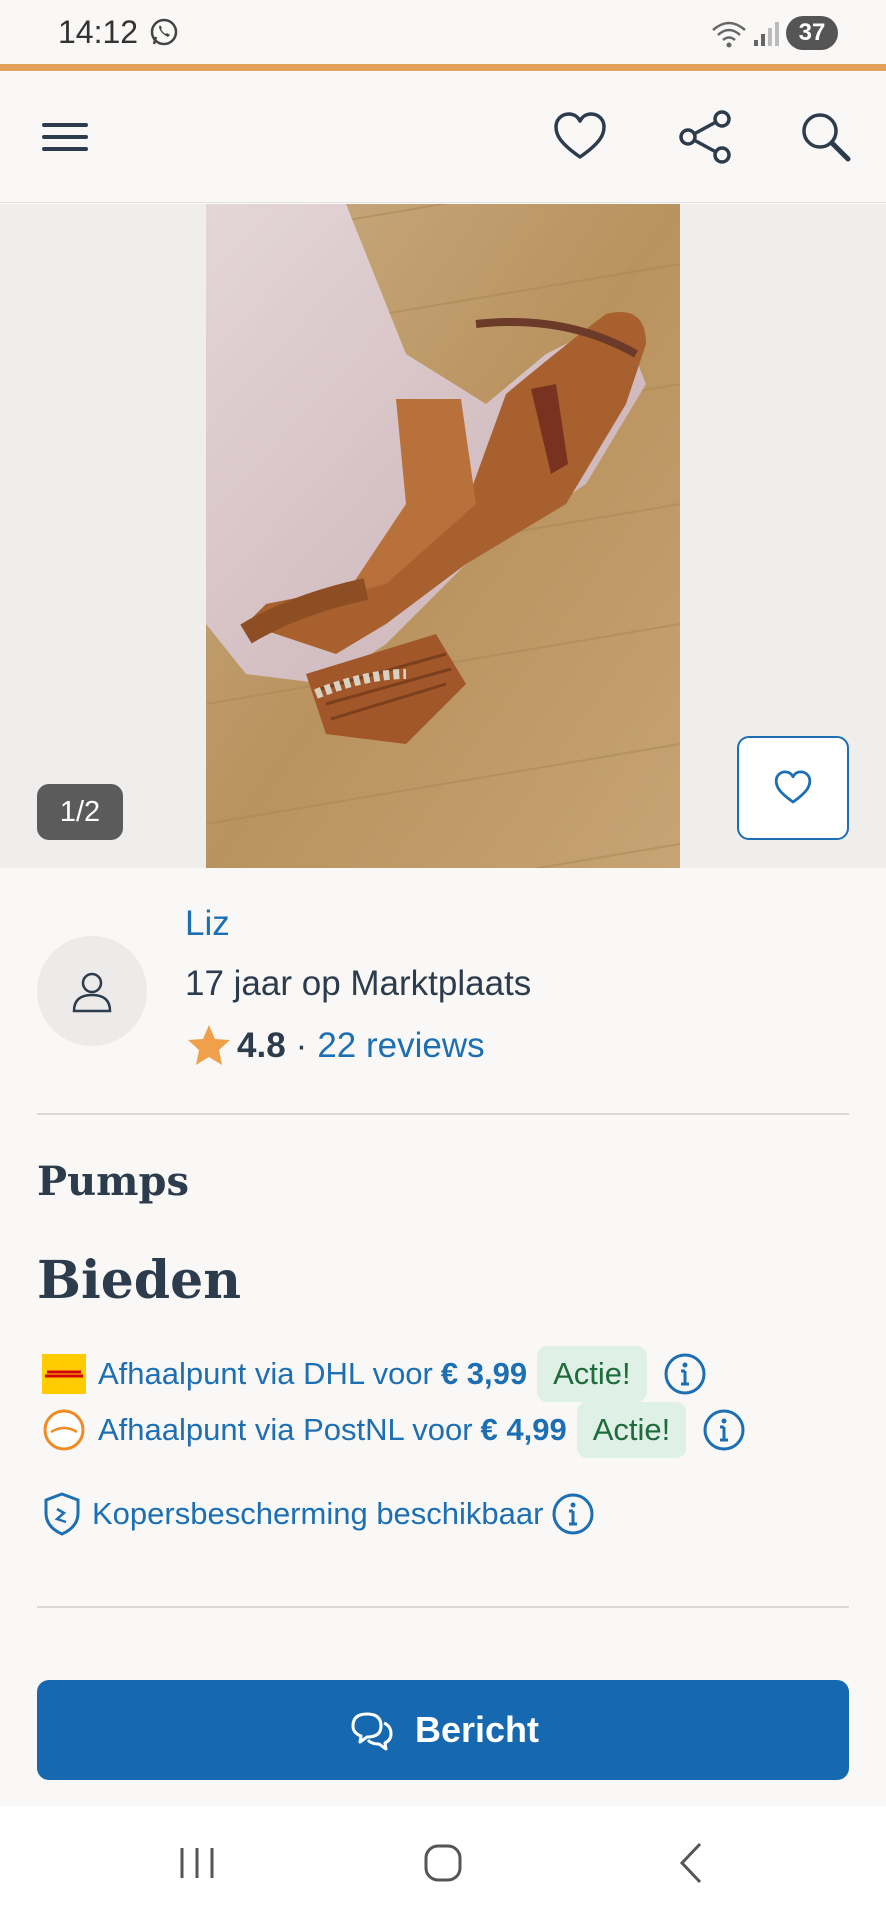 This screenshot has height=1920, width=886. What do you see at coordinates (358, 983) in the screenshot?
I see `seller-membership: 17 jaar op Marktplaats` at bounding box center [358, 983].